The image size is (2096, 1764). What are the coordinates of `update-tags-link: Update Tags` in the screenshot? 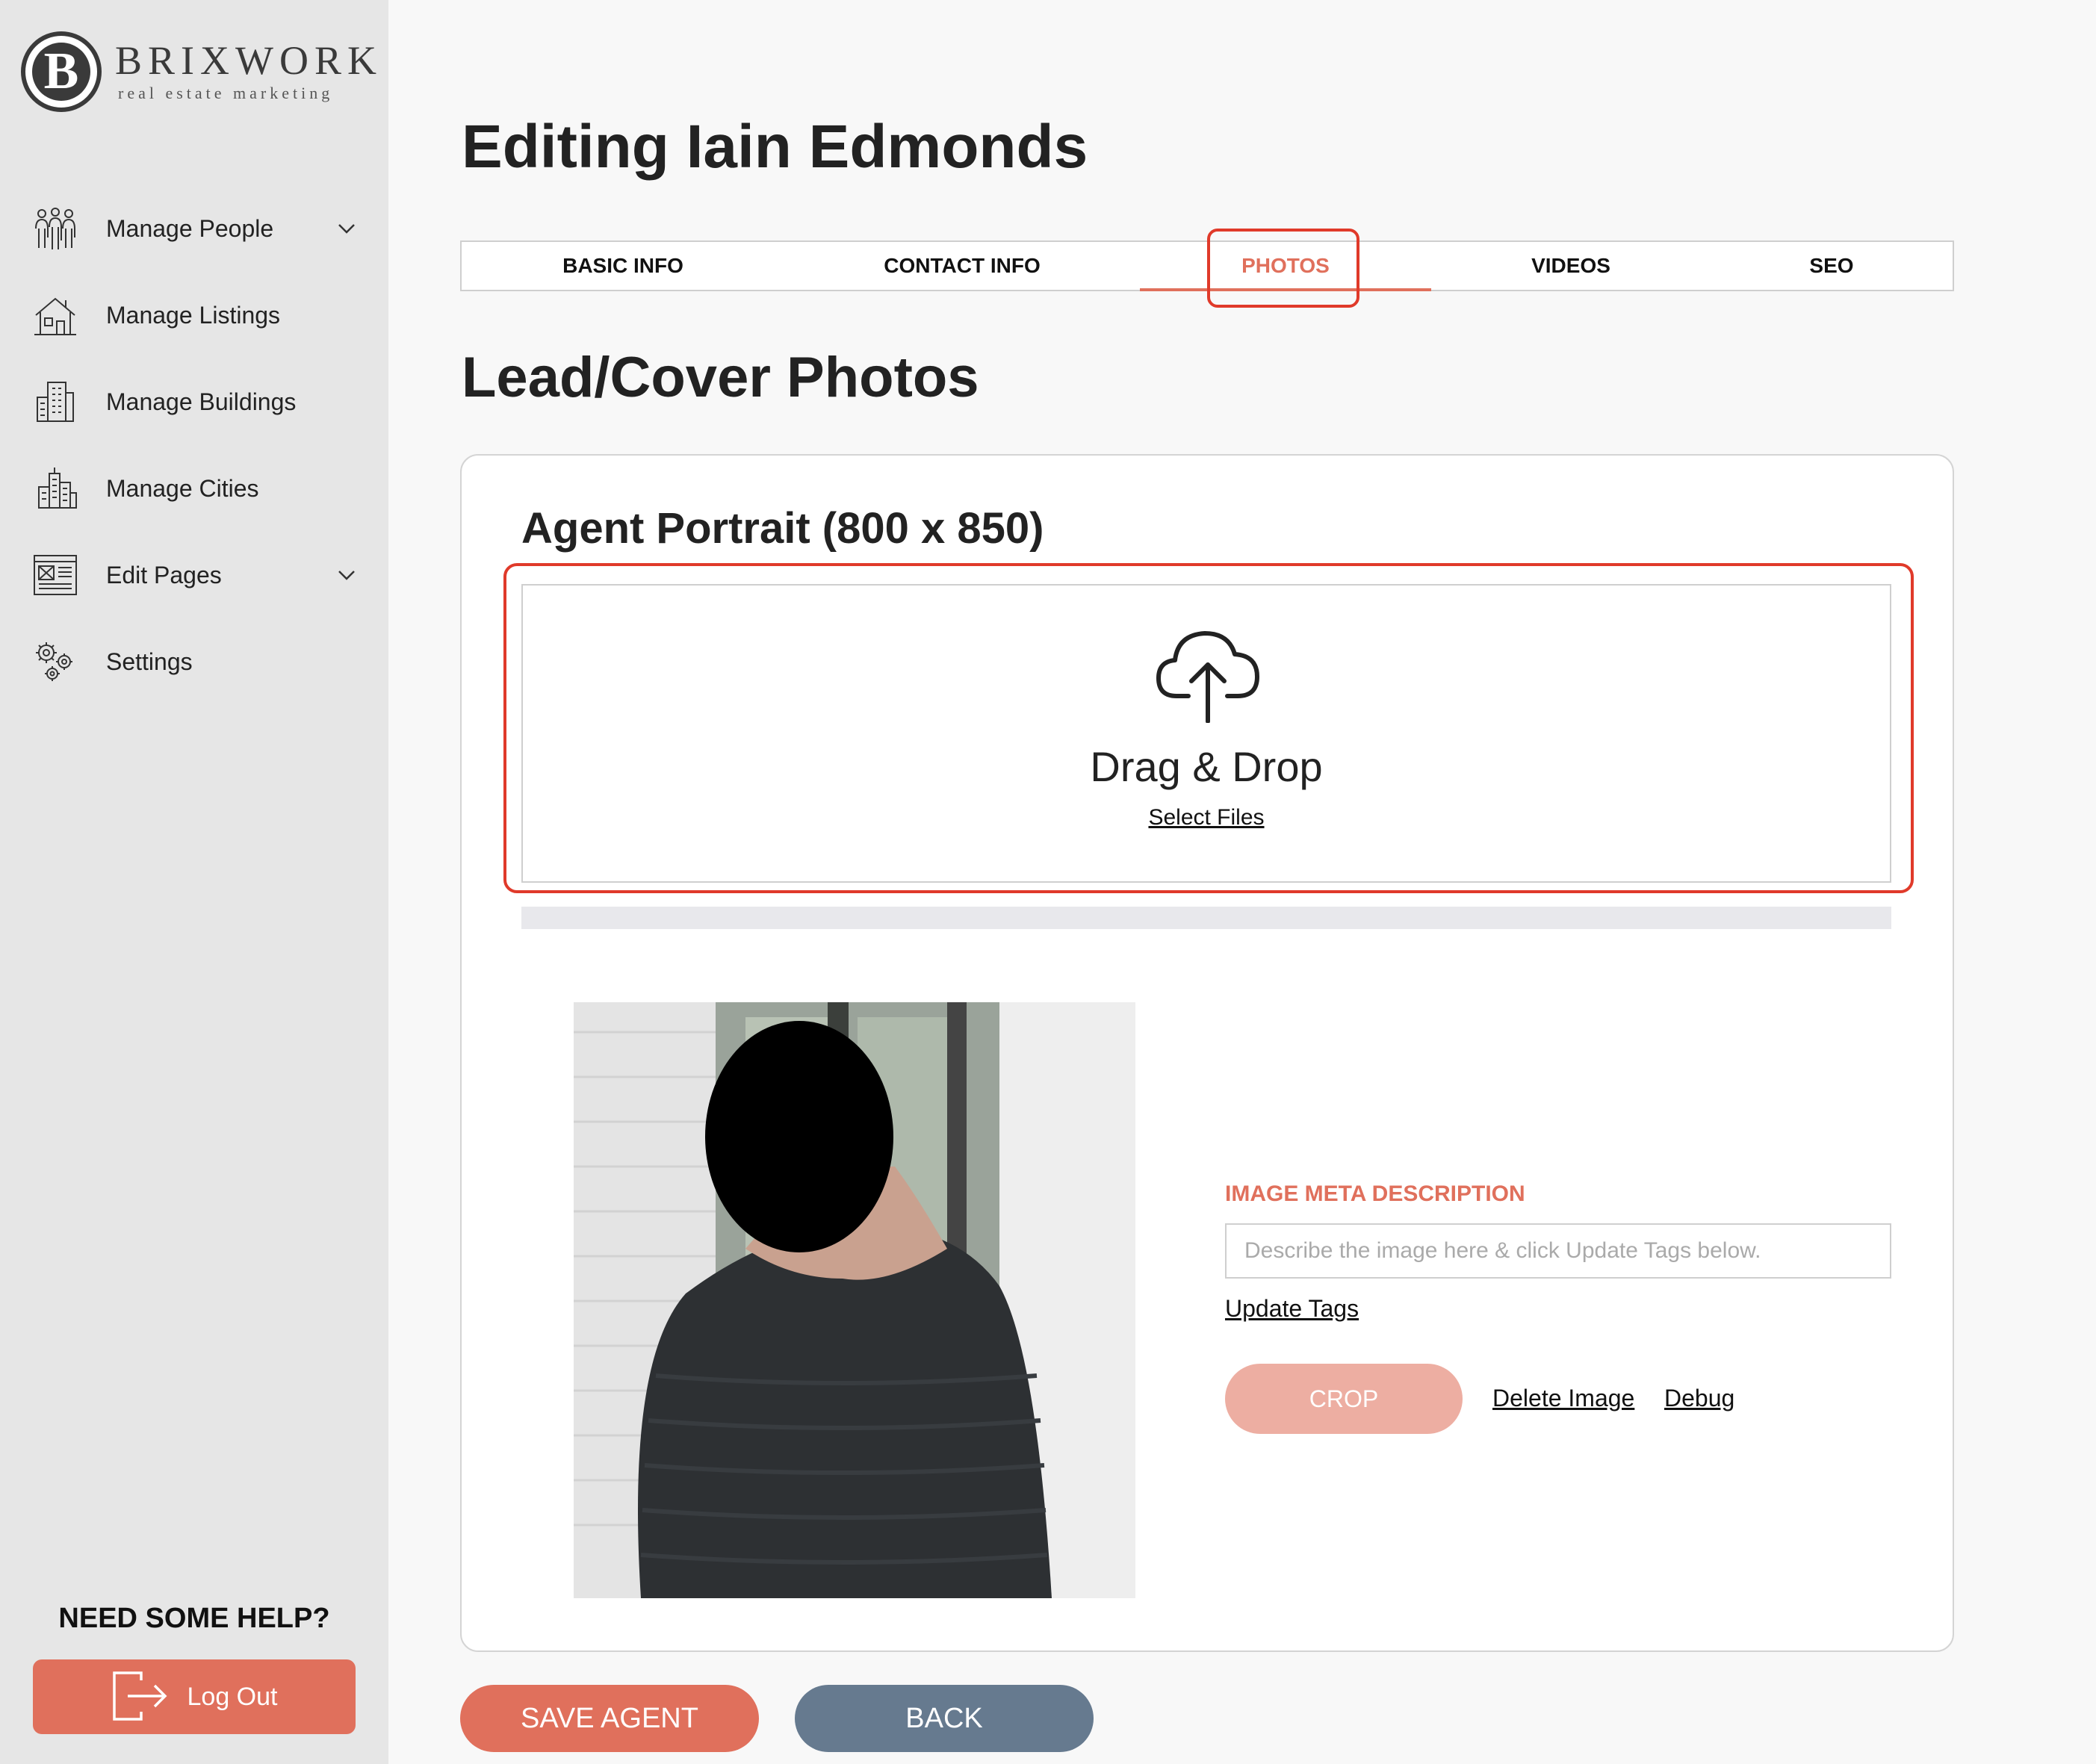 It's located at (1292, 1309).